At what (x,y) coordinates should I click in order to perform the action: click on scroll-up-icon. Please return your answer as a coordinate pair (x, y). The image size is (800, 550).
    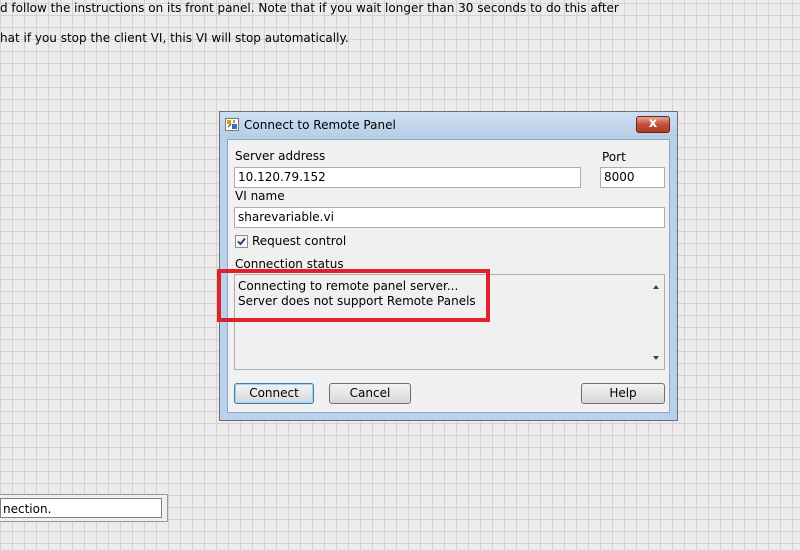
    Looking at the image, I should click on (656, 287).